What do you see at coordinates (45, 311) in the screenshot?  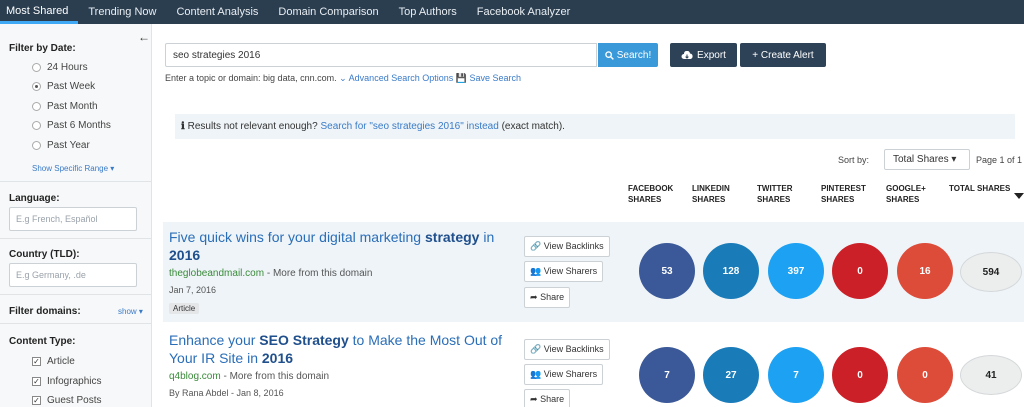 I see `filter-domains-title: Filter domains:` at bounding box center [45, 311].